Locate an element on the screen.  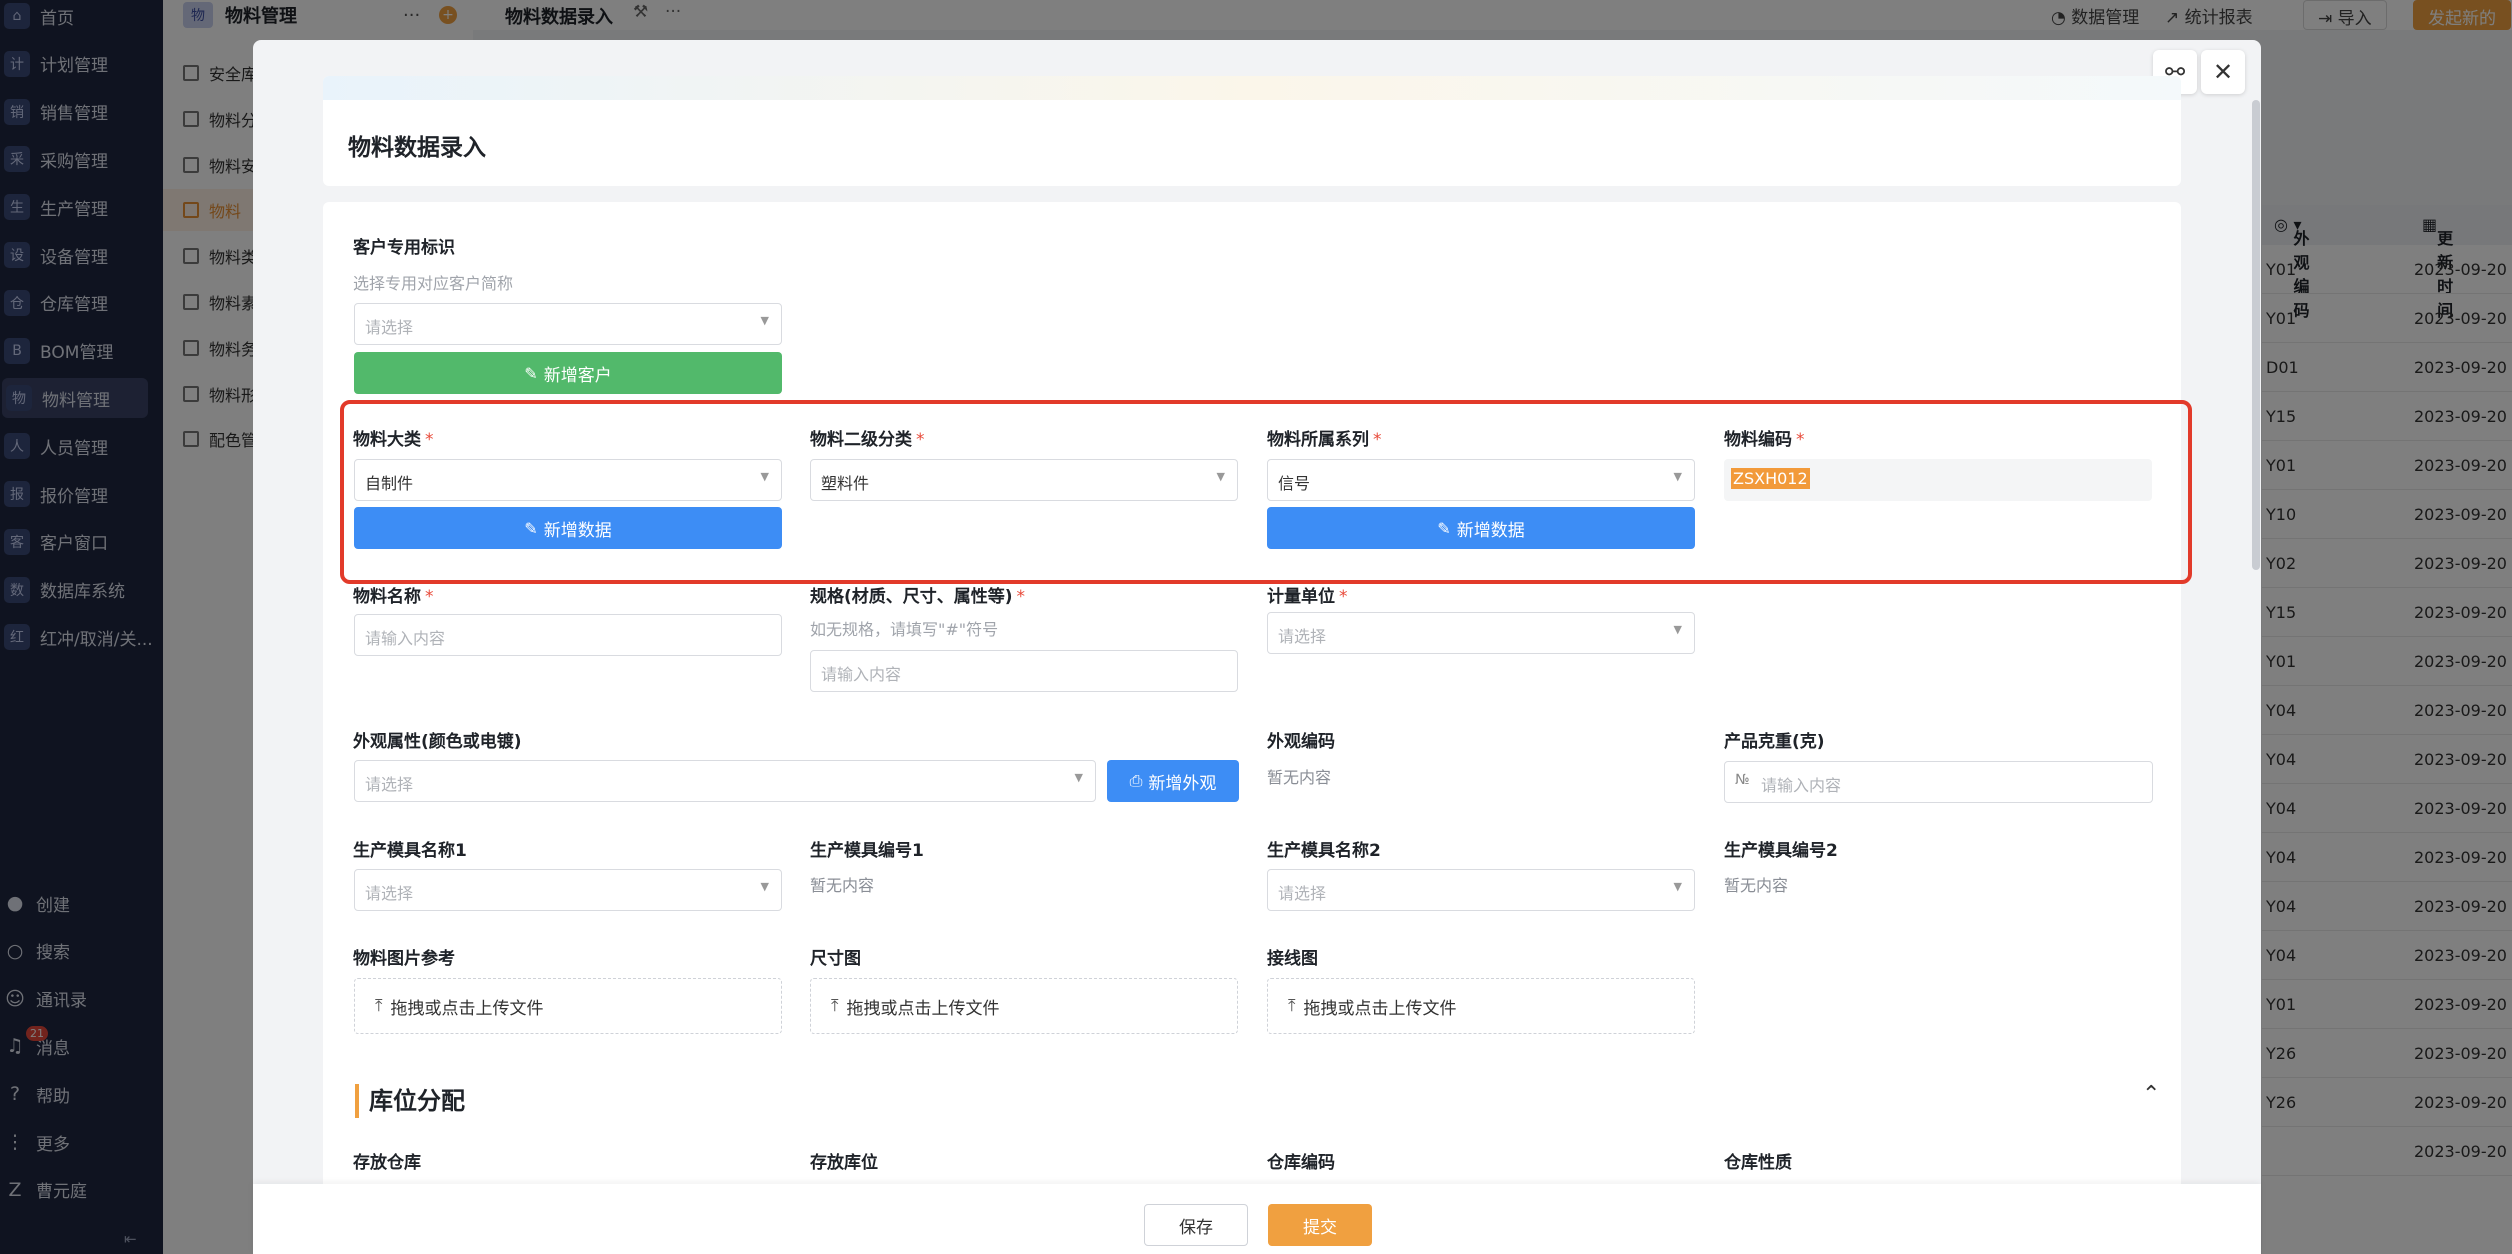
modal-footer: 保存 提交 is located at coordinates (1257, 1219).